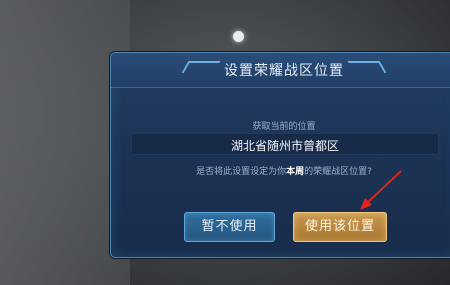 Image resolution: width=450 pixels, height=285 pixels. I want to click on not-now-button: 暂不使用, so click(229, 227).